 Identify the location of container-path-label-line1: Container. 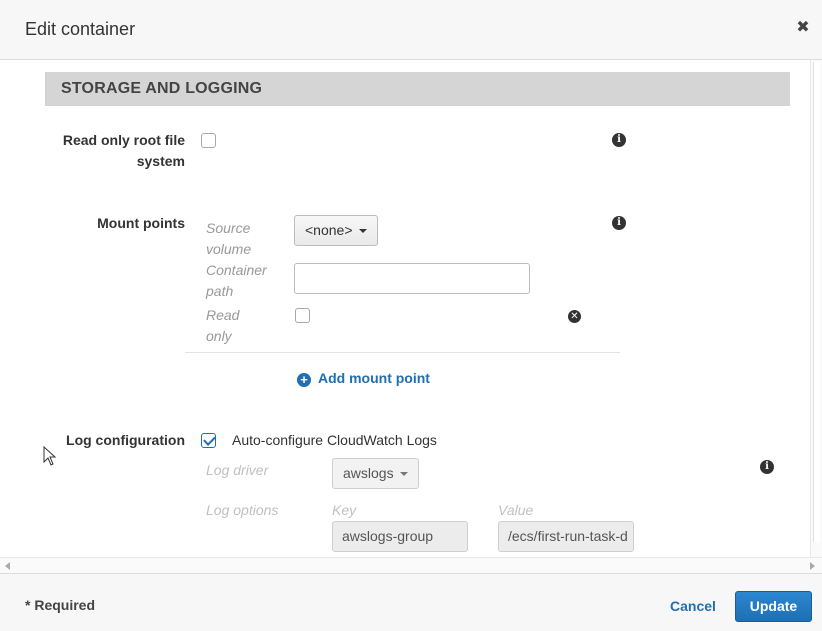
(236, 270).